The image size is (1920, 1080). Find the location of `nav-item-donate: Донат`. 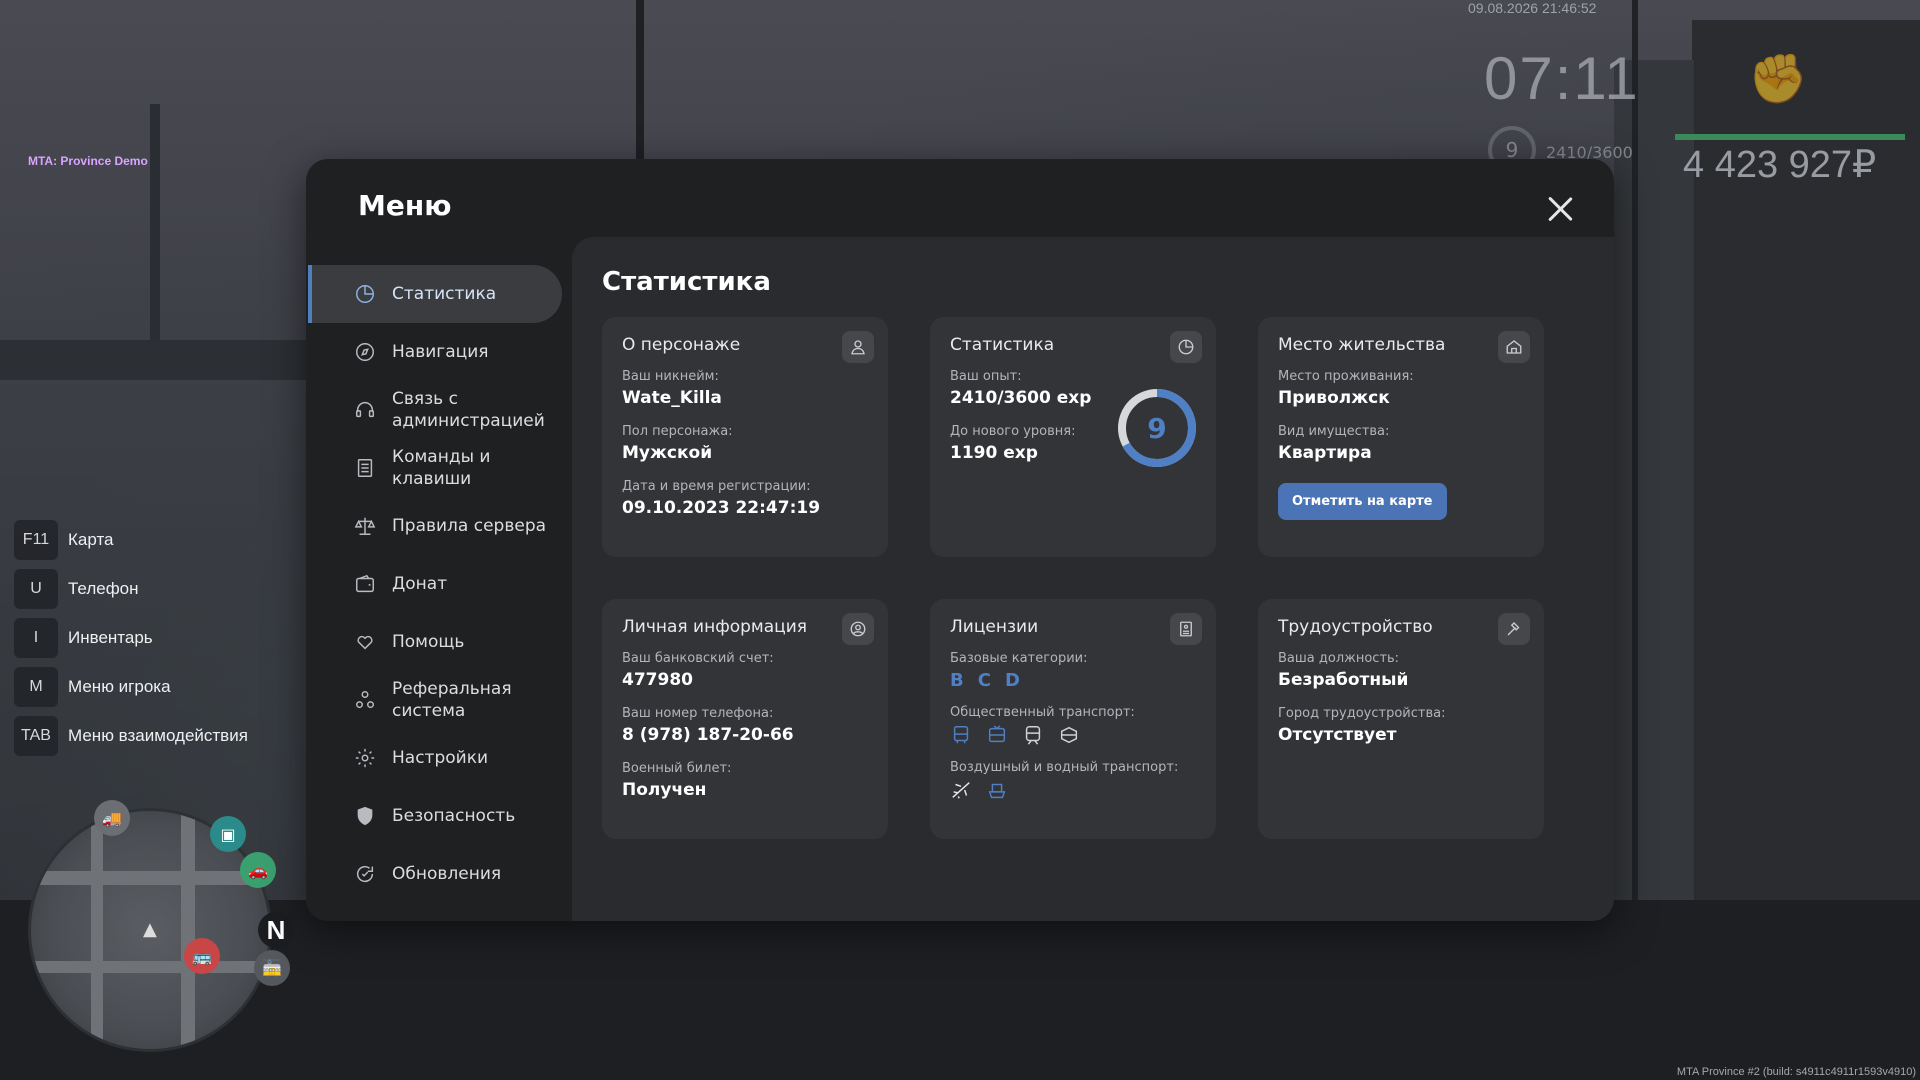

nav-item-donate: Донат is located at coordinates (435, 584).